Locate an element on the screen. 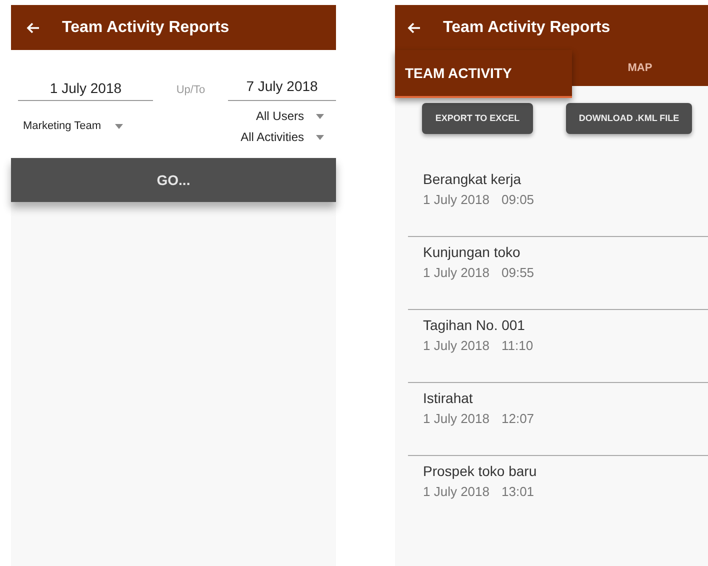 This screenshot has width=708, height=566. activity-dropdown: All Activities is located at coordinates (282, 137).